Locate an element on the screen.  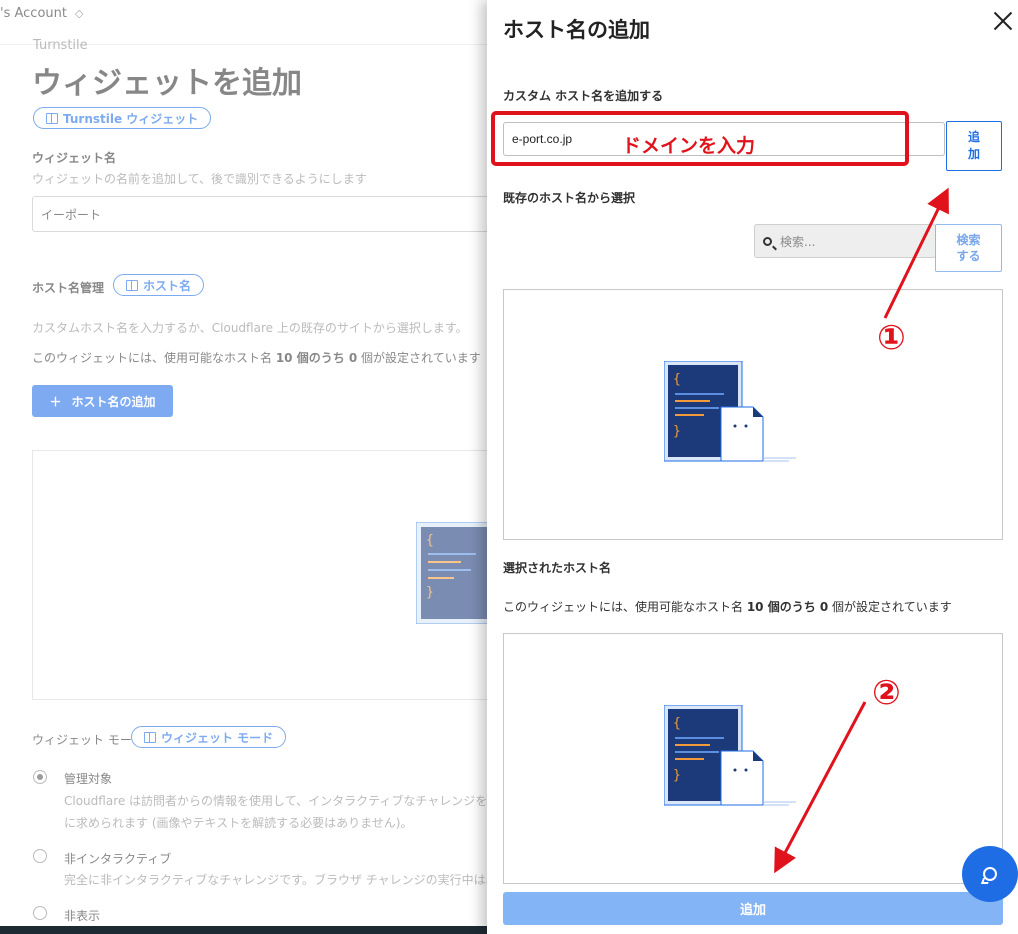
arrow-to-primary-button is located at coordinates (820, 787).